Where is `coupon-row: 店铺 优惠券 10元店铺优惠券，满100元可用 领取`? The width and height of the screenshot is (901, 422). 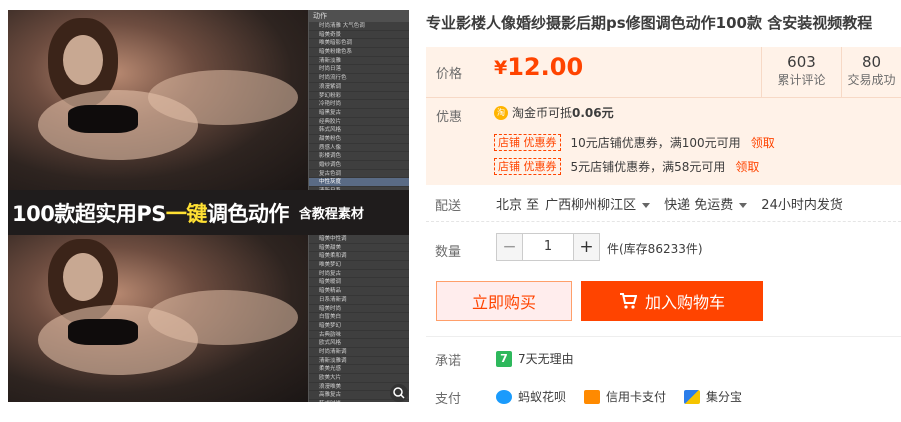
coupon-row: 店铺 优惠券 10元店铺优惠券，满100元可用 领取 is located at coordinates (634, 142).